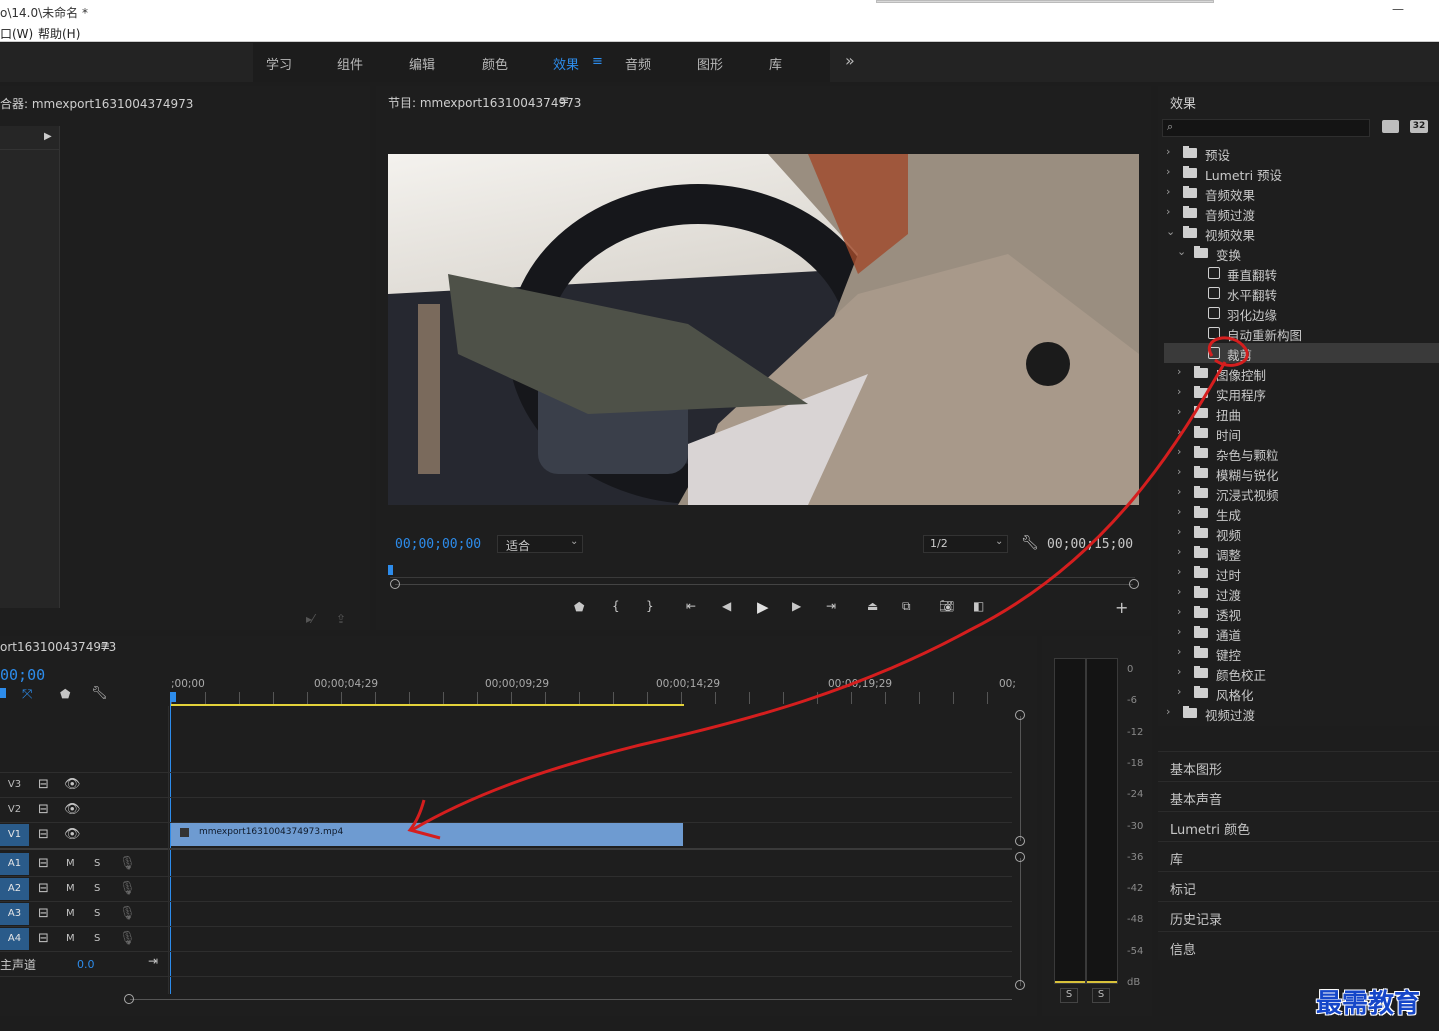  I want to click on effects-tree-item: ⌄ 变换, so click(1301, 253).